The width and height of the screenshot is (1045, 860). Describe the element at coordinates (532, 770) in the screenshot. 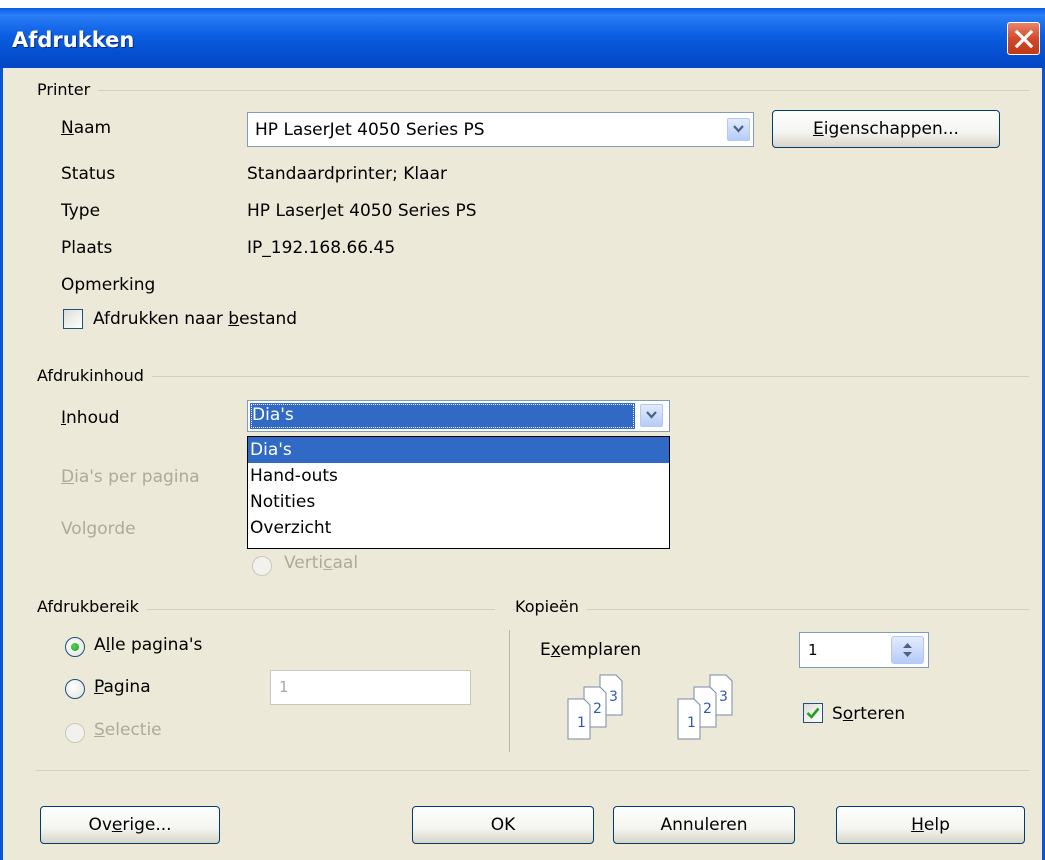

I see `bottom-separator` at that location.